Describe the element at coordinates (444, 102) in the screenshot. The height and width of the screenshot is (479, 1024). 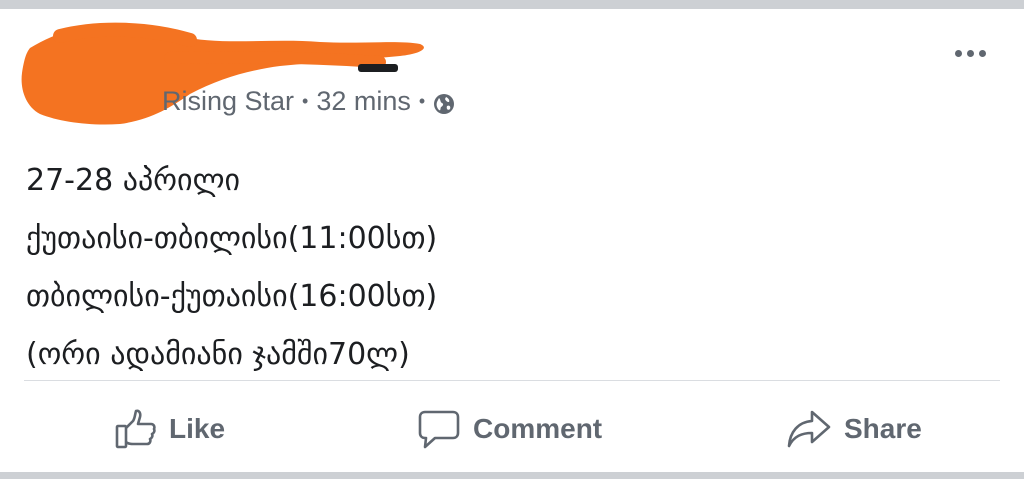
I see `globe-icon` at that location.